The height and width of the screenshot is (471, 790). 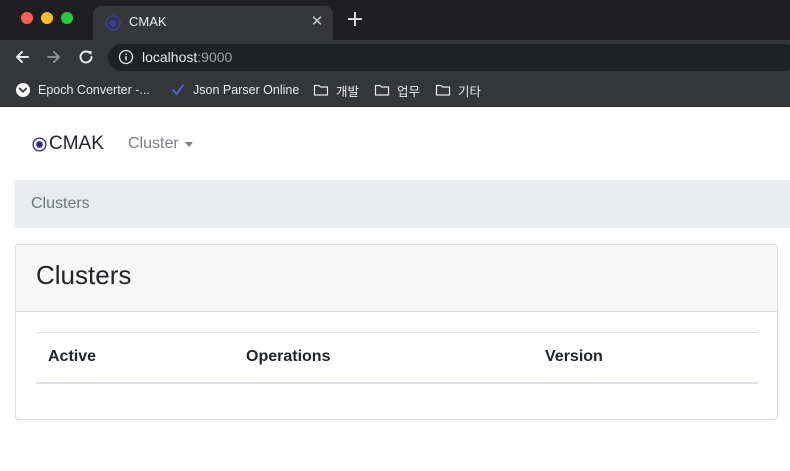 I want to click on tab-cmak: CMAK ✕, so click(x=213, y=23).